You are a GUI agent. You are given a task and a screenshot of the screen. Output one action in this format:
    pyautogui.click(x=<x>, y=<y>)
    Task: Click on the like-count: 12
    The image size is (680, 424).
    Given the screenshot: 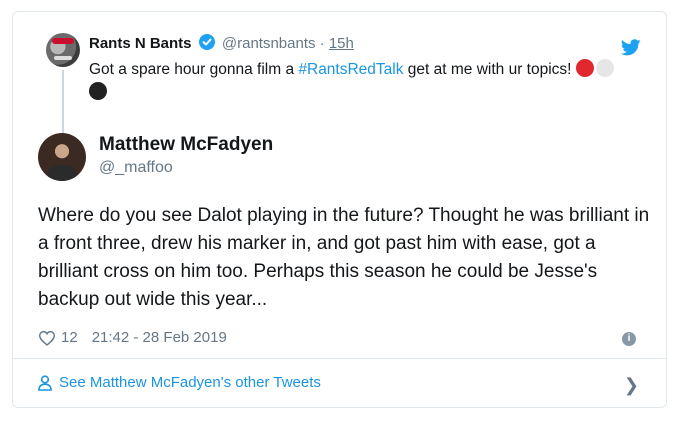 What is the action you would take?
    pyautogui.click(x=69, y=337)
    